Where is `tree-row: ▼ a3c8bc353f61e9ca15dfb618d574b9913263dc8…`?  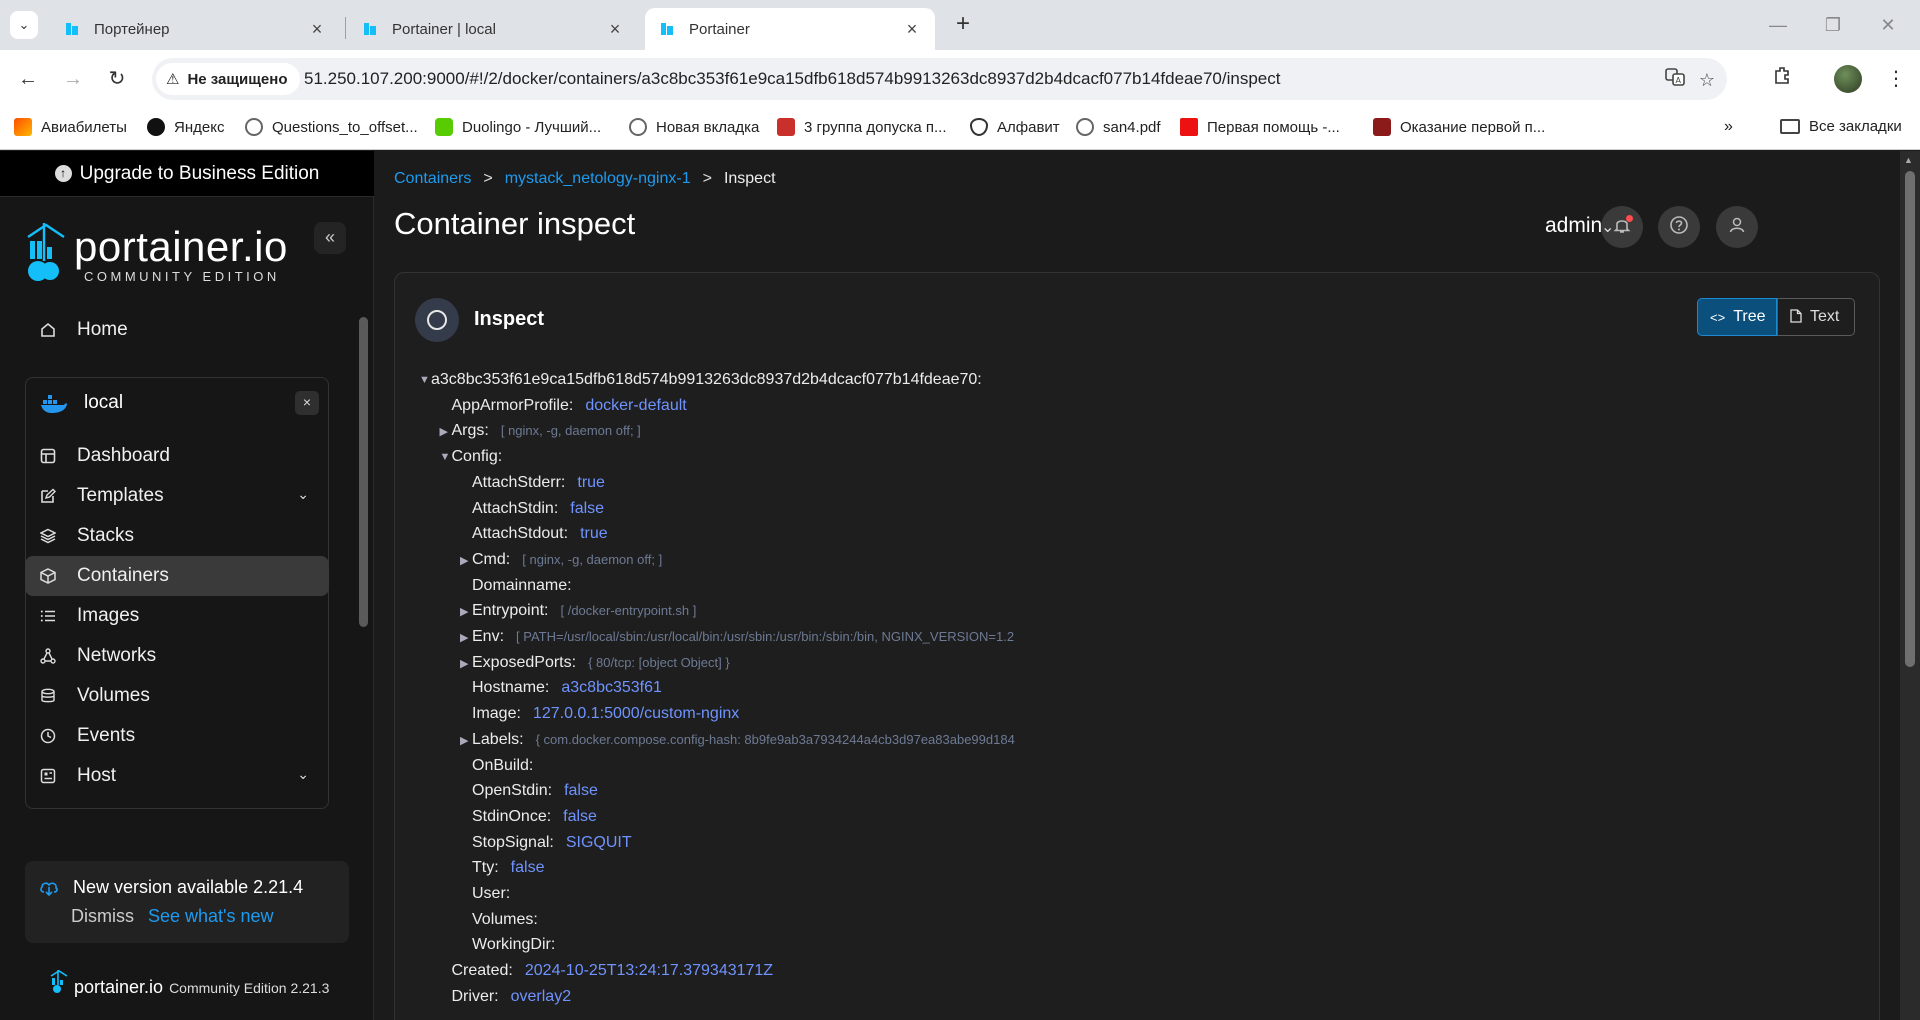 tree-row: ▼ a3c8bc353f61e9ca15dfb618d574b9913263dc8… is located at coordinates (700, 382).